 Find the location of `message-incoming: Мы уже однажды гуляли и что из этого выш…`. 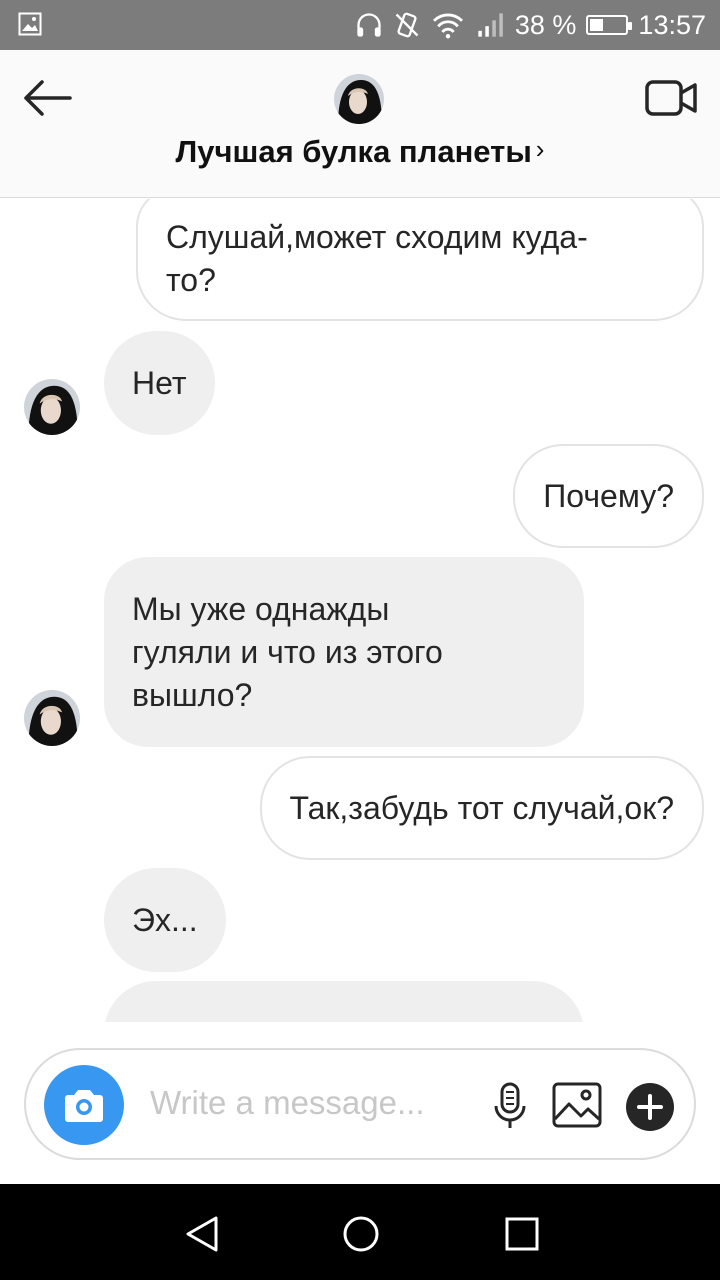

message-incoming: Мы уже однажды гуляли и что из этого выш… is located at coordinates (344, 652).